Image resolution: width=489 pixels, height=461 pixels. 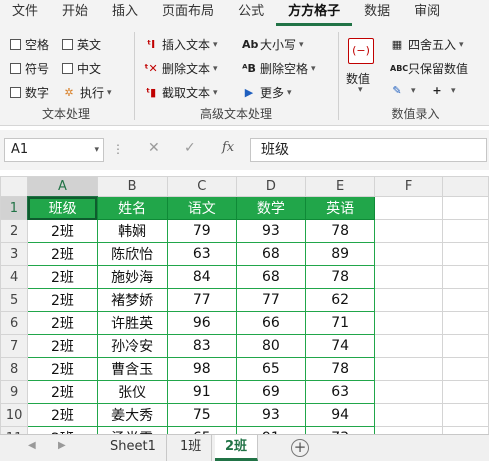 What do you see at coordinates (340, 300) in the screenshot?
I see `data-cell: 62` at bounding box center [340, 300].